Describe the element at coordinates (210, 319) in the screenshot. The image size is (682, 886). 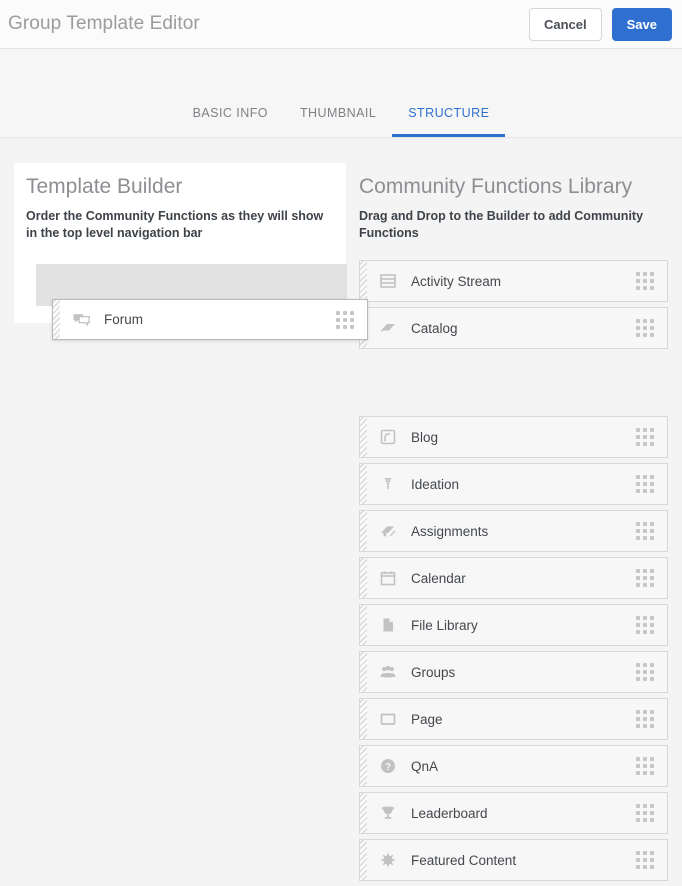
I see `dragging-item-forum: Forum` at that location.